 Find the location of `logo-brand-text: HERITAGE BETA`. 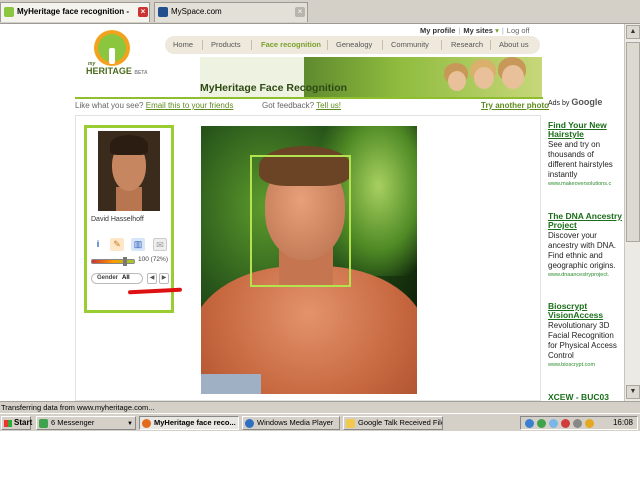

logo-brand-text: HERITAGE BETA is located at coordinates (117, 71).